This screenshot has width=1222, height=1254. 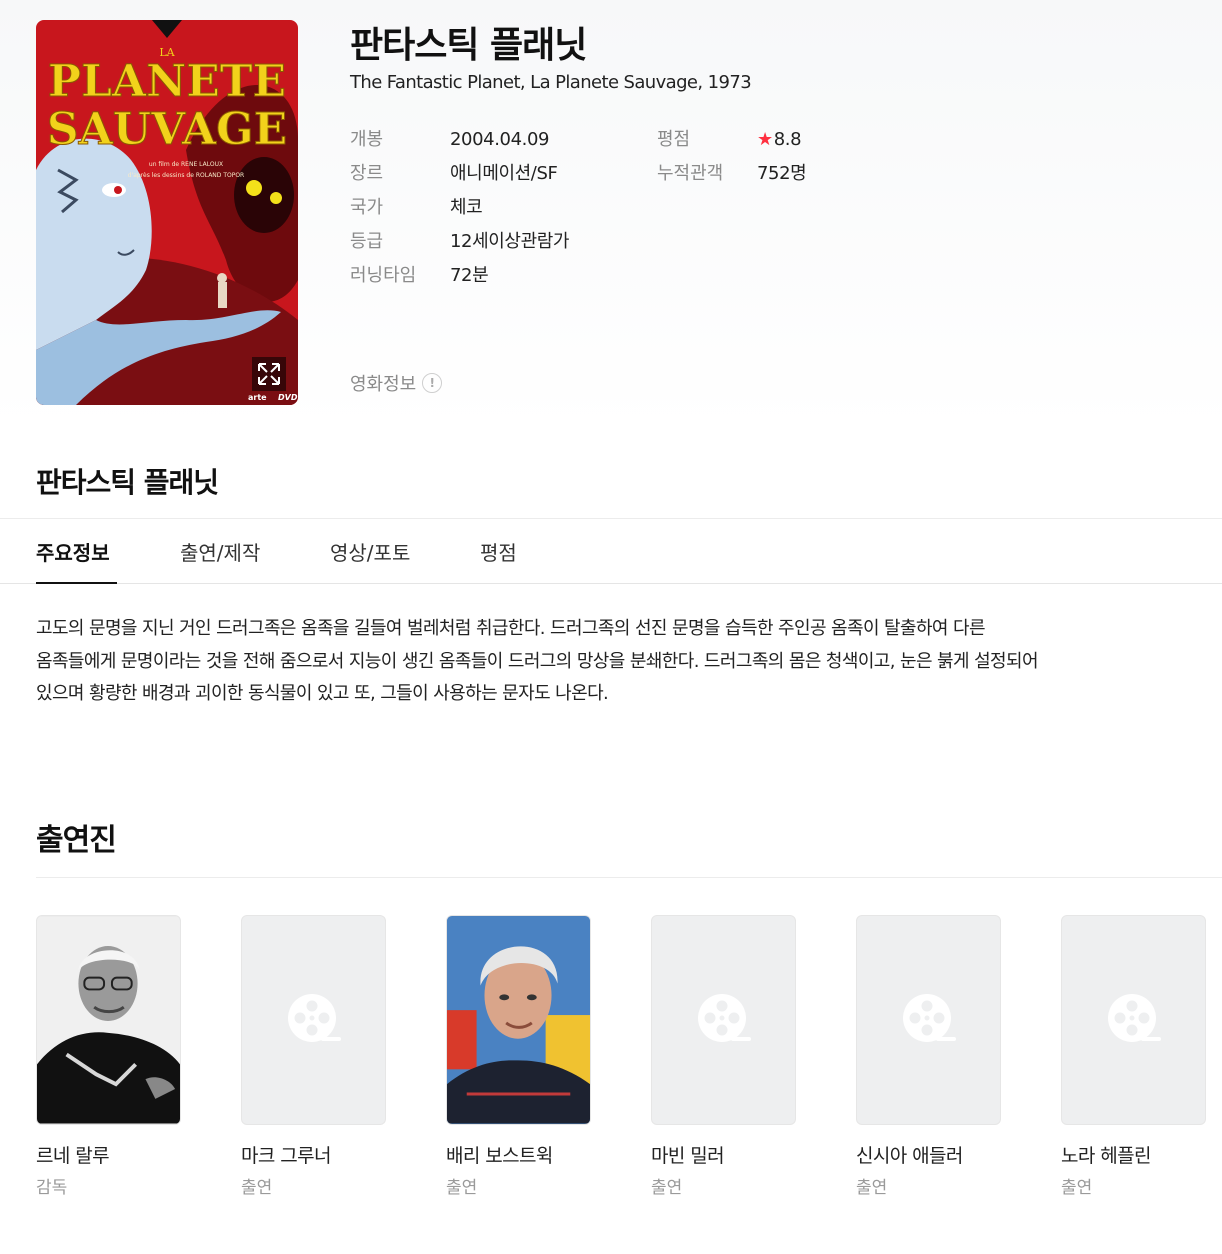 I want to click on cast-card: 르네 랄루 감독, so click(x=108, y=1056).